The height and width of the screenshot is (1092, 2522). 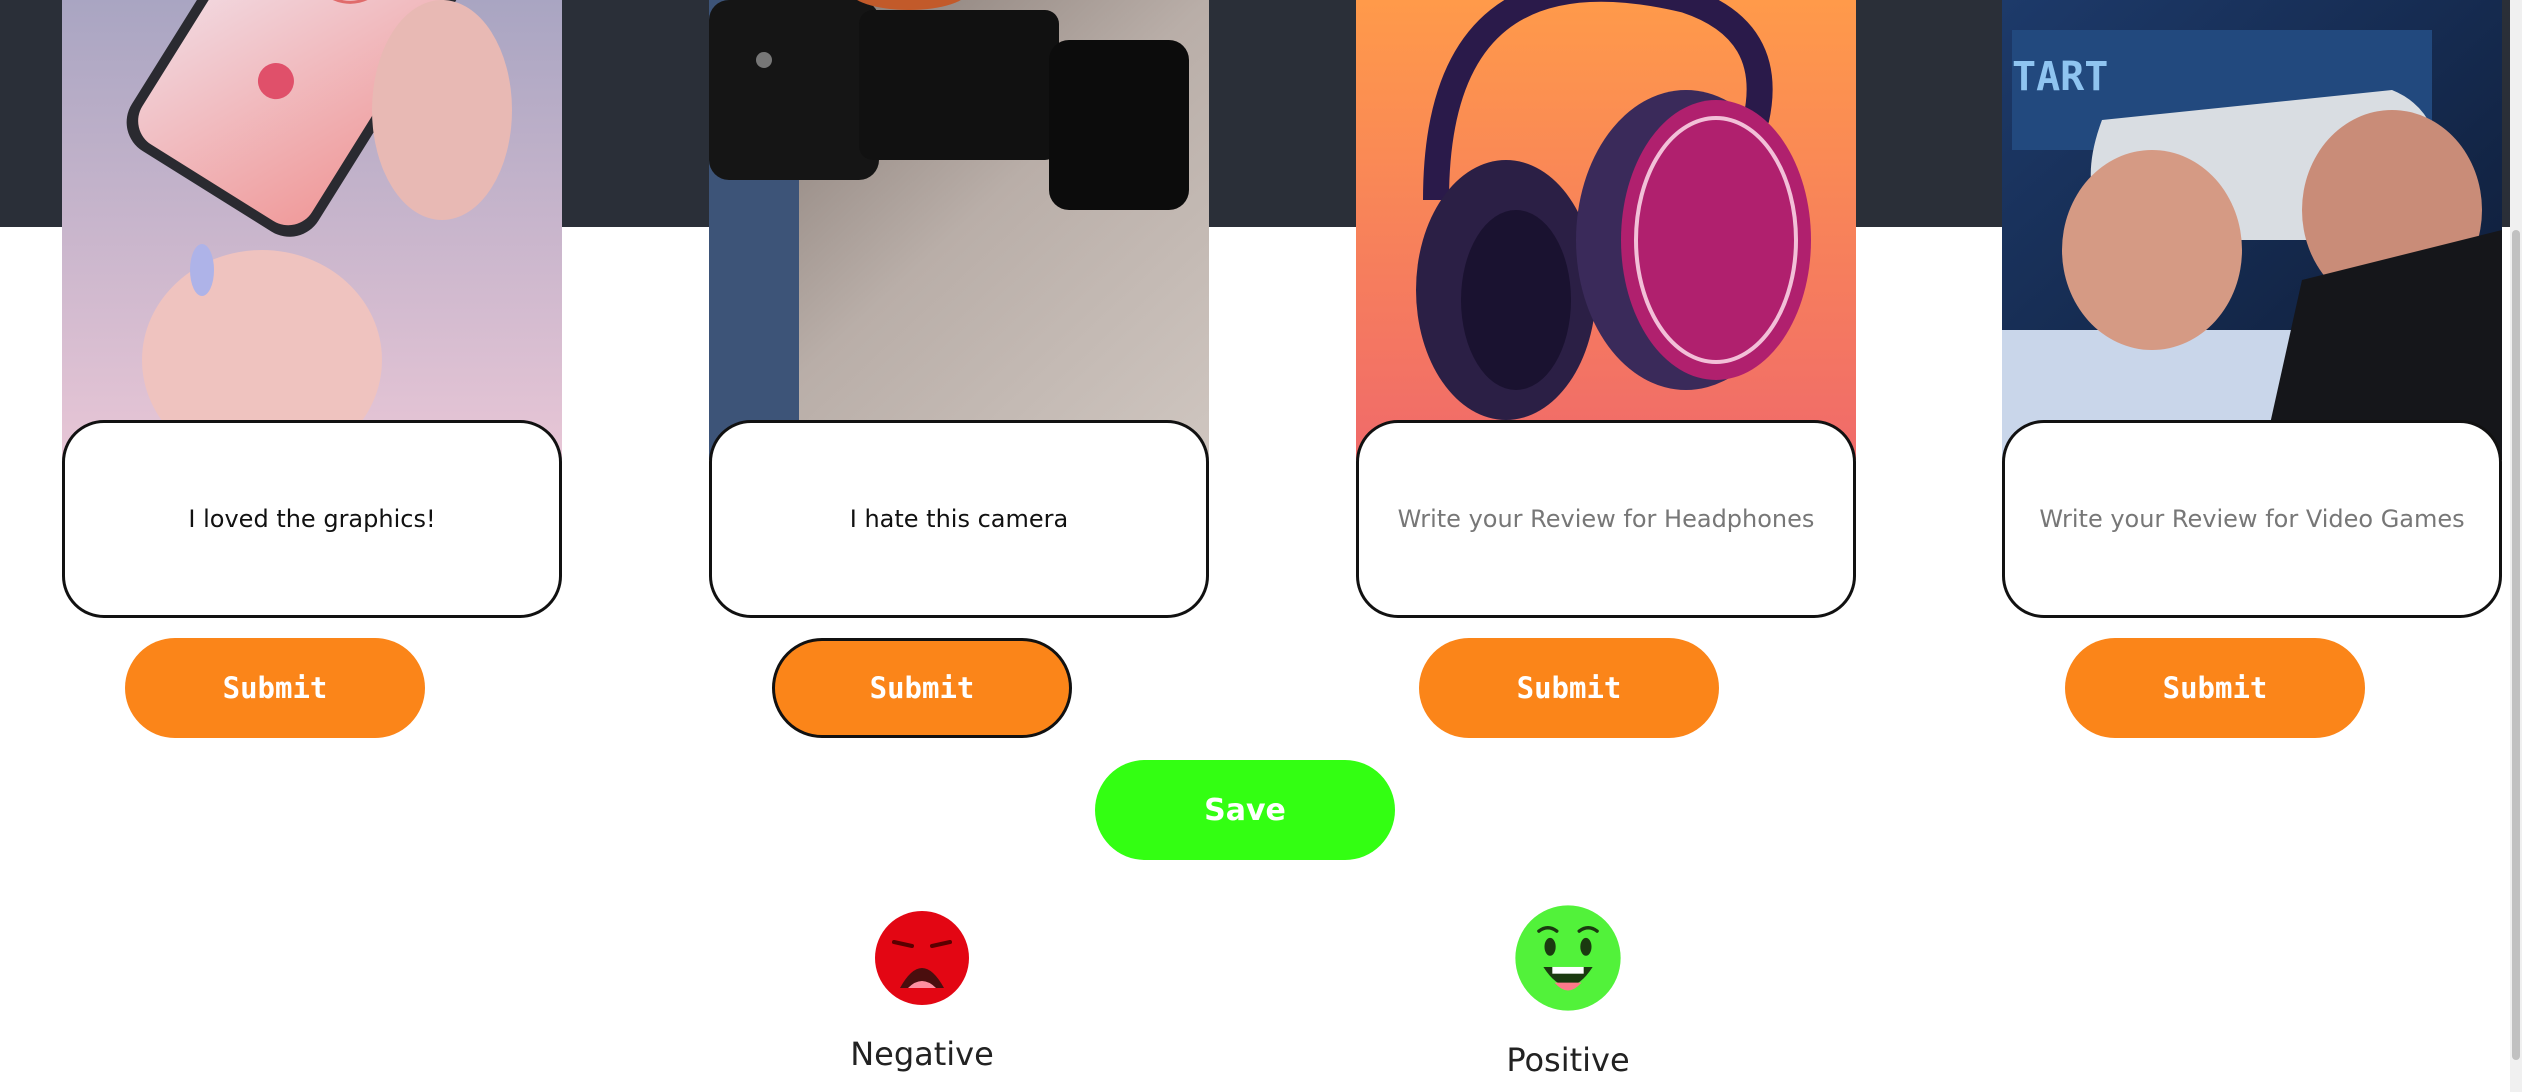 I want to click on video-games-image: TART, so click(x=2252, y=230).